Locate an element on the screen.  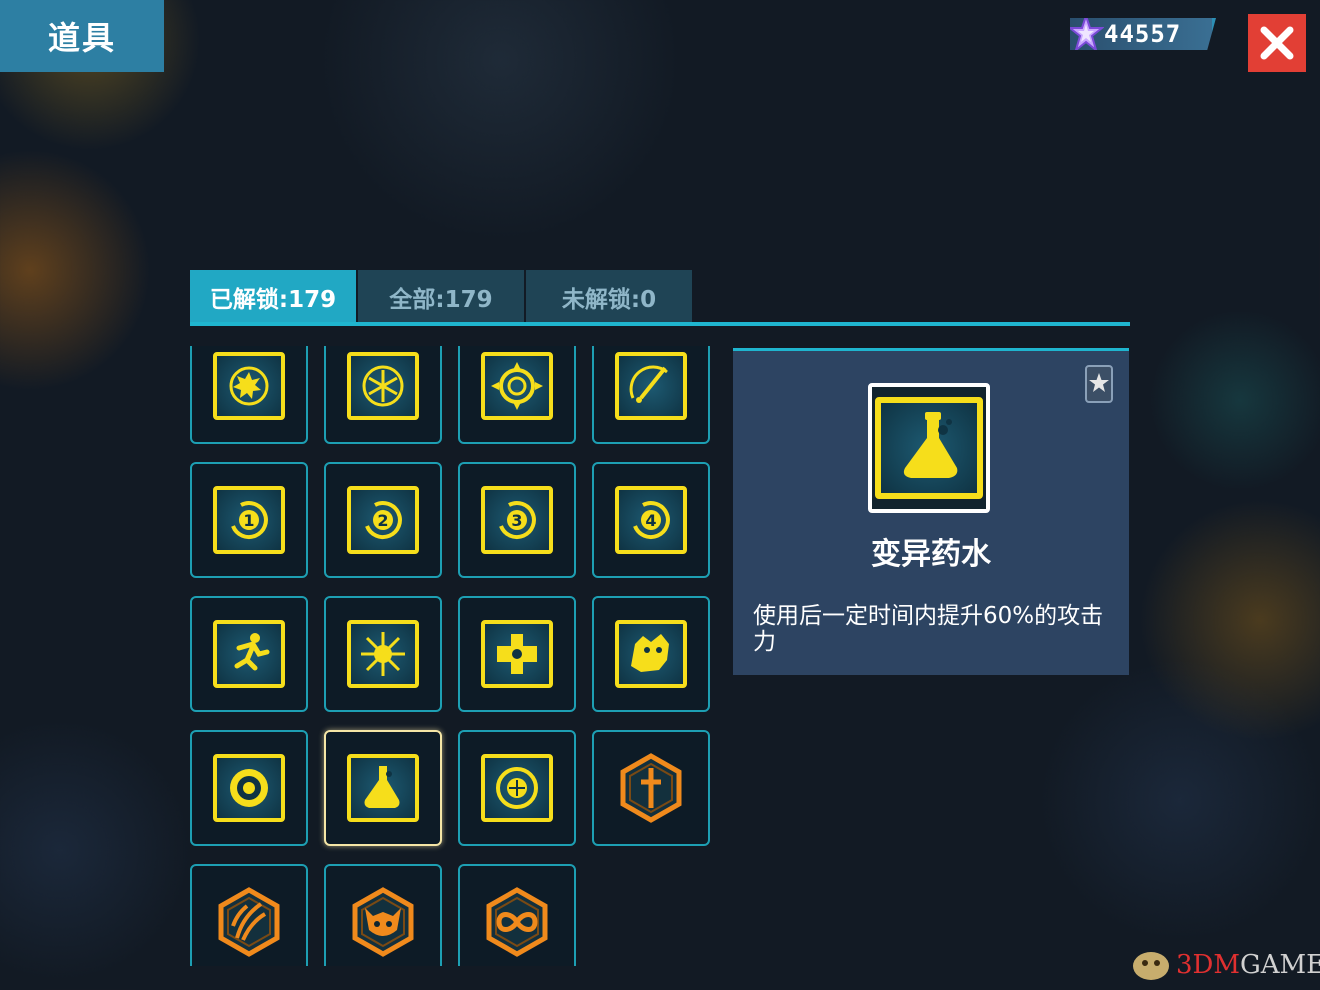
starburst-icon is located at coordinates (383, 654).